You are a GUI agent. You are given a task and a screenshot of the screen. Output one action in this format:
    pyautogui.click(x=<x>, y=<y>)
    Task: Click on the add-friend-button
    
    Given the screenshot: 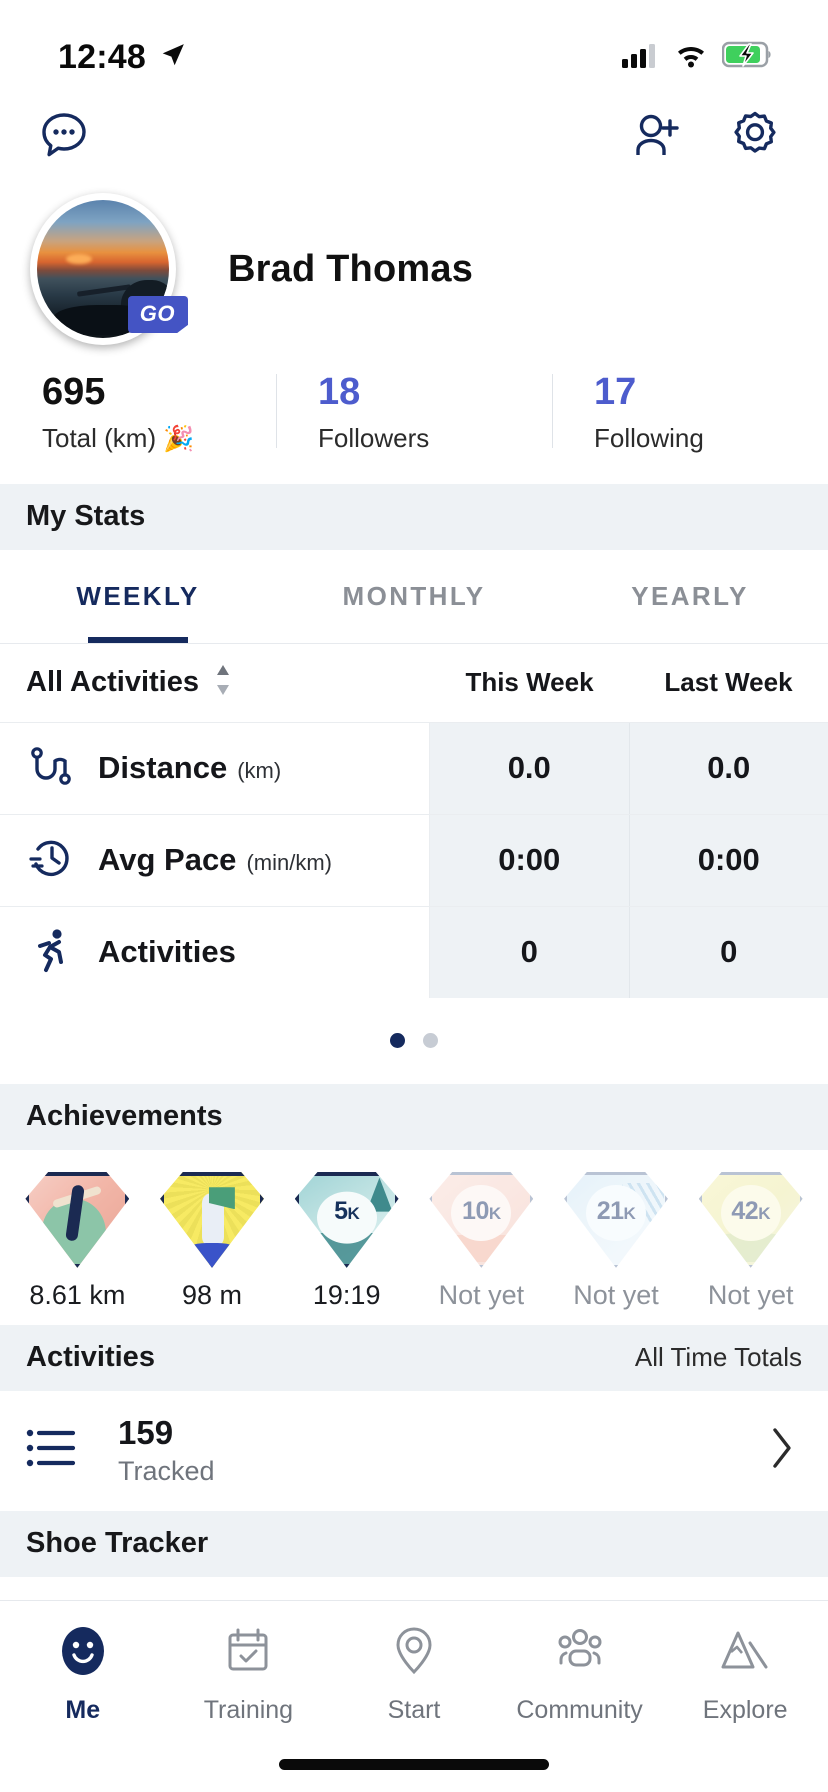 What is the action you would take?
    pyautogui.click(x=656, y=135)
    